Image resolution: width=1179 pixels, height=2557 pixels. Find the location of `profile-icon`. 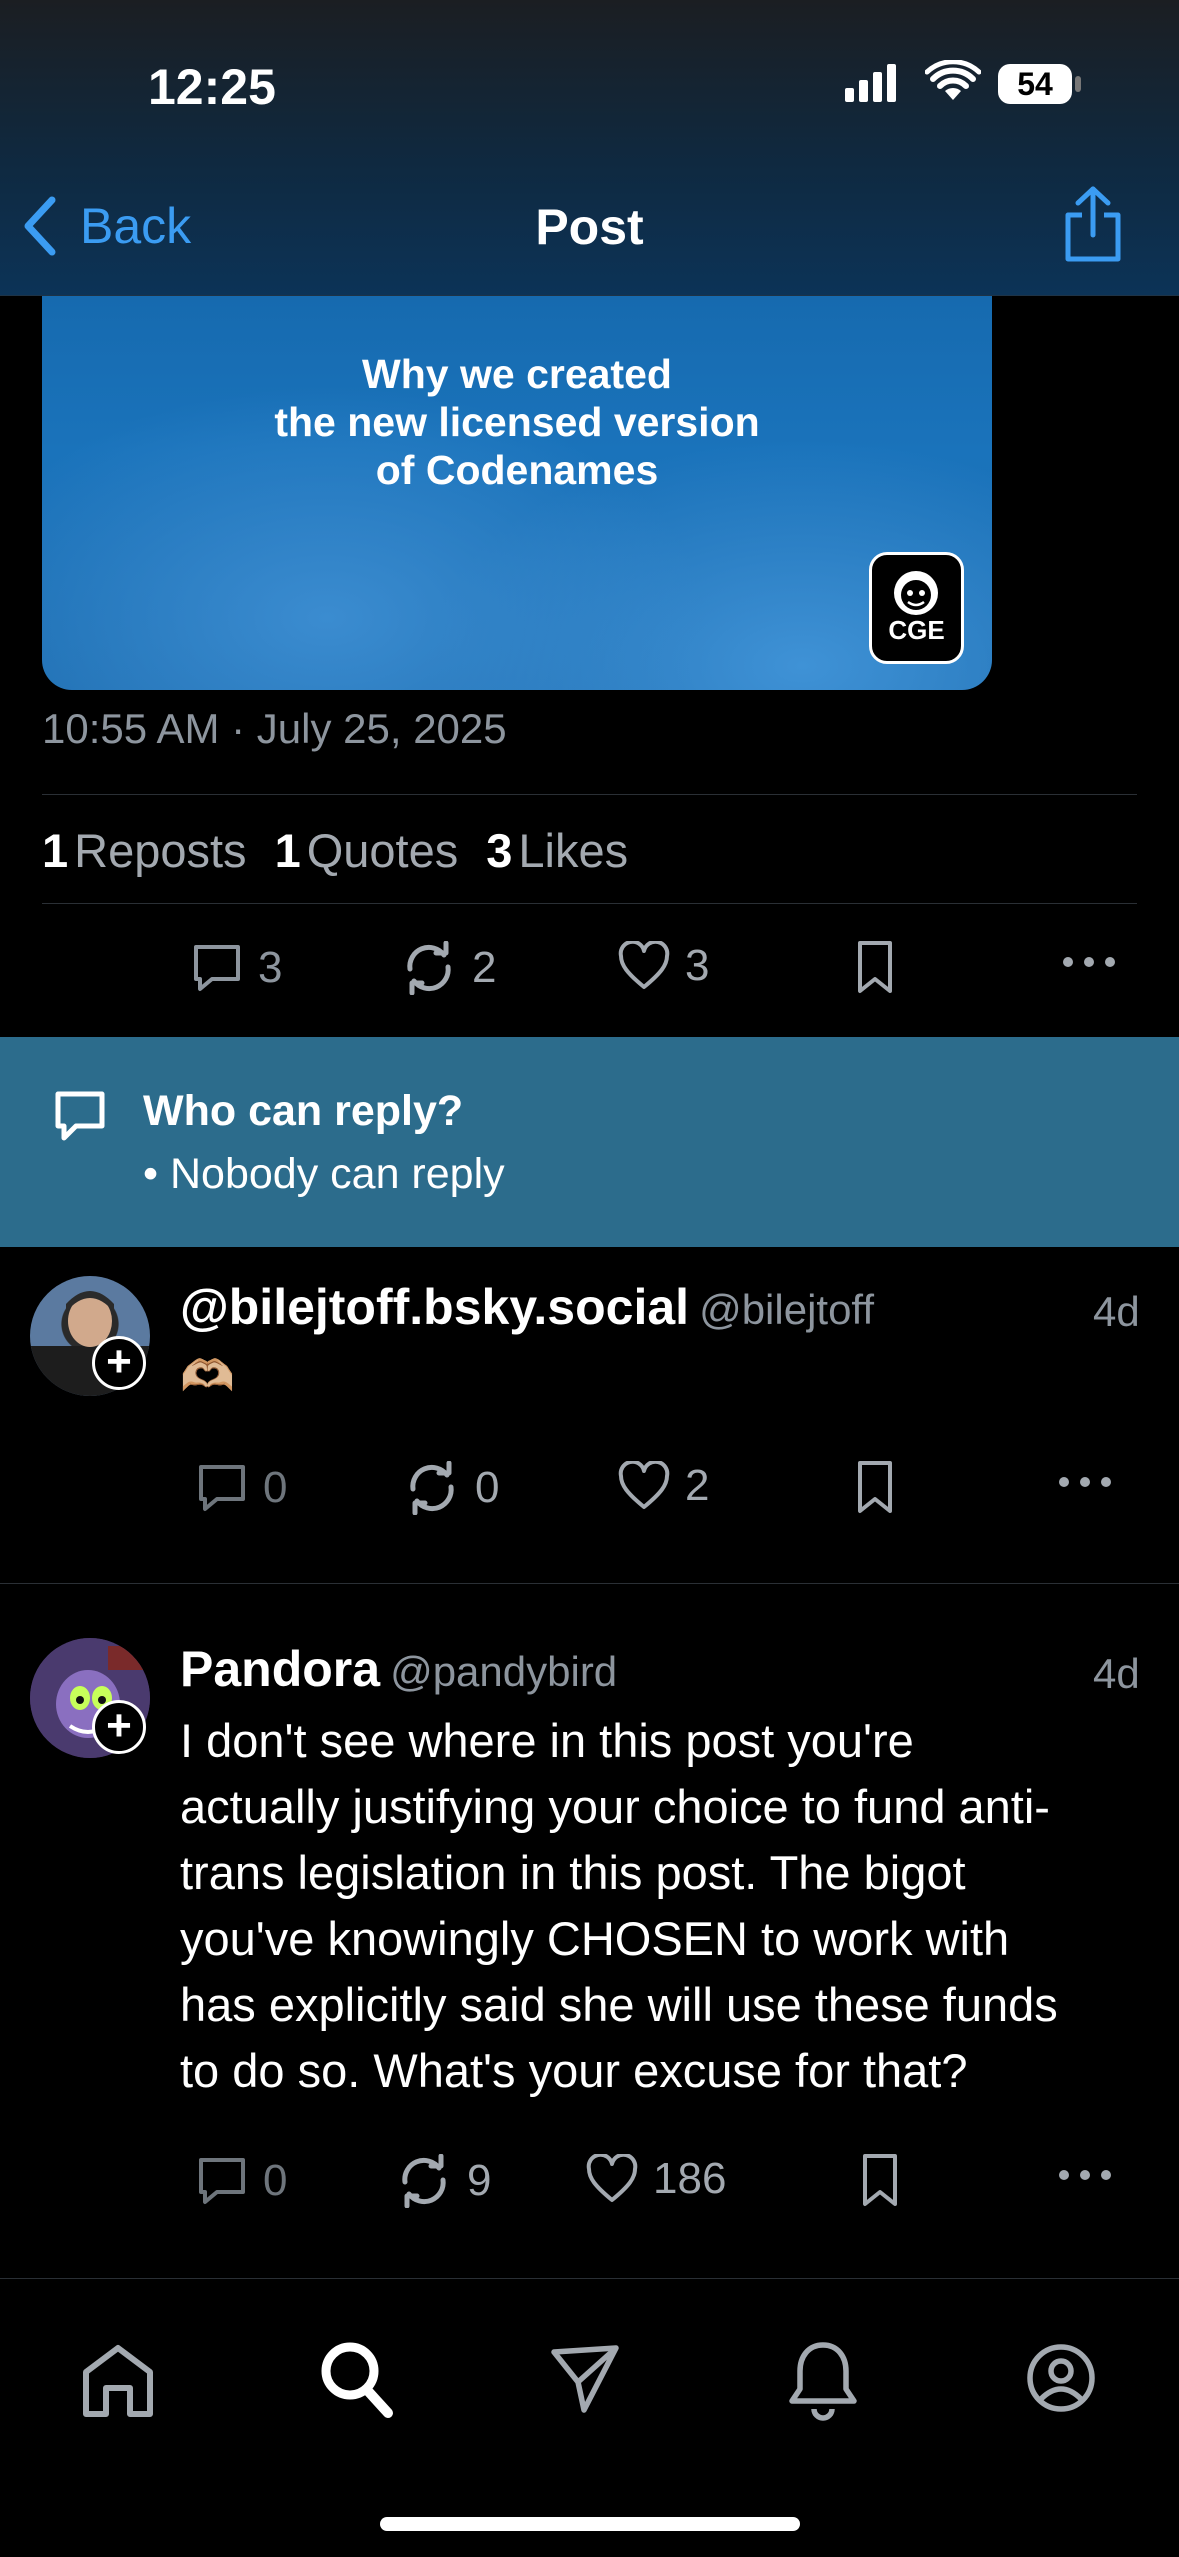

profile-icon is located at coordinates (1061, 2378).